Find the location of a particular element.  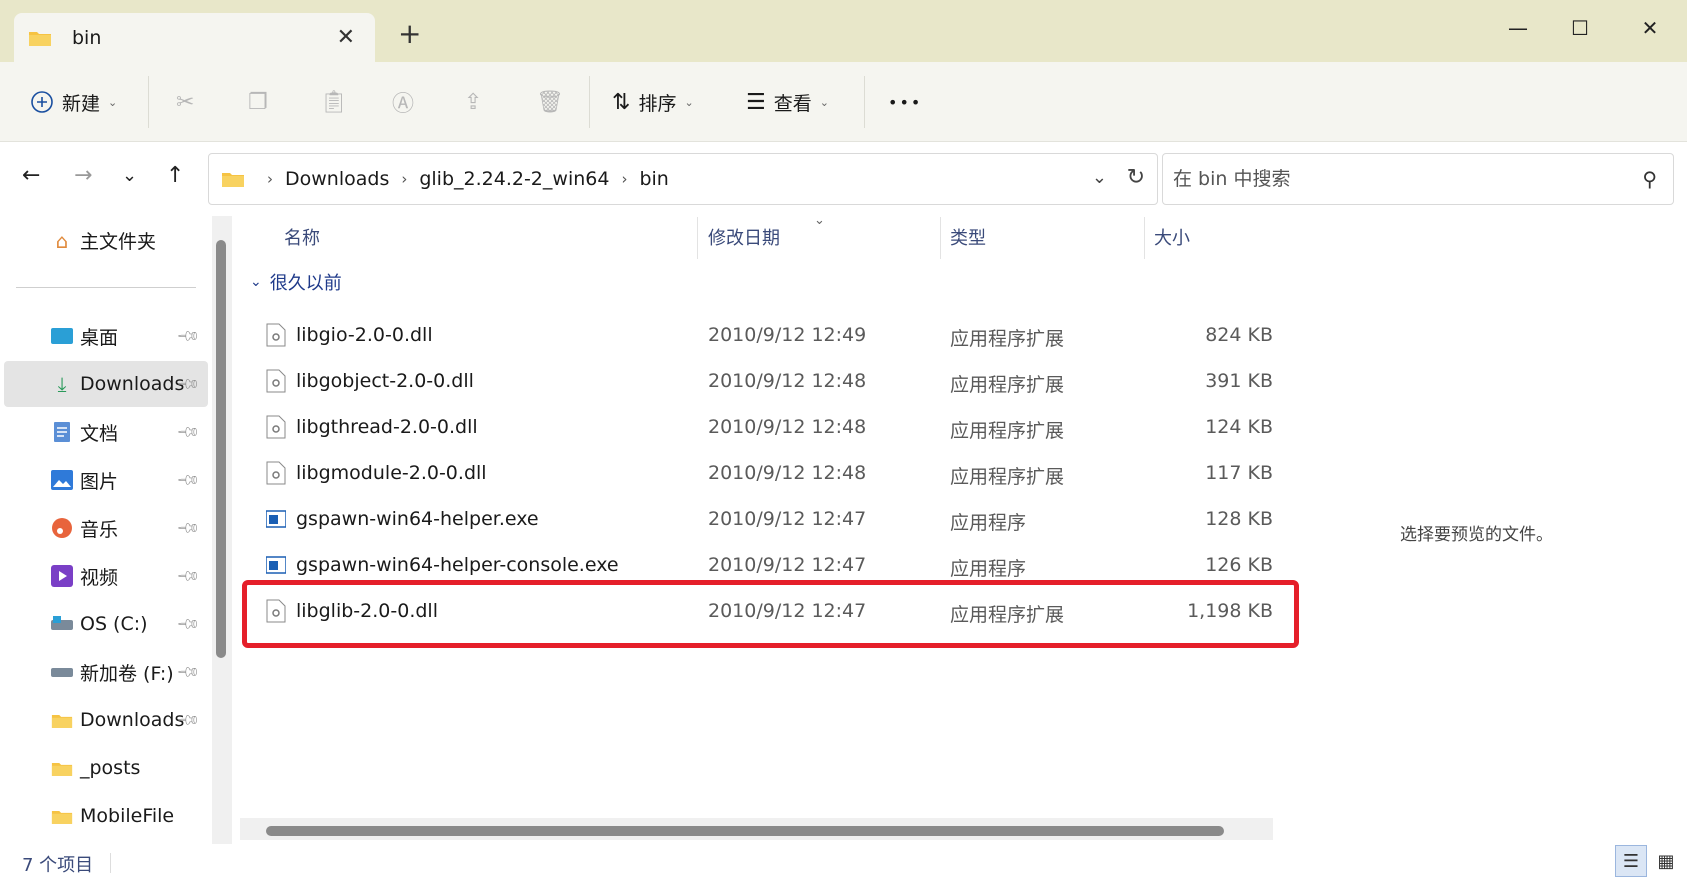

search-input is located at coordinates (1383, 179).